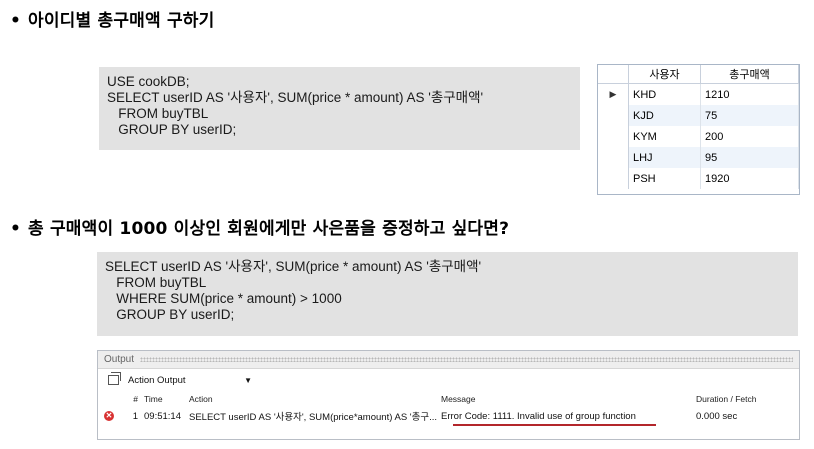  I want to click on grid-row: PSH 1920, so click(698, 178).